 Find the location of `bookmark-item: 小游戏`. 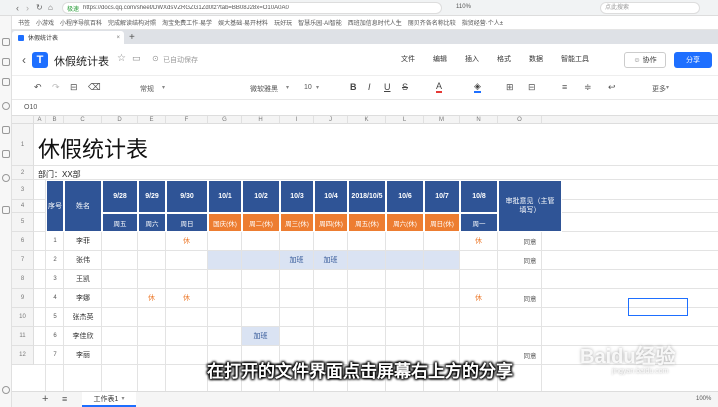

bookmark-item: 小游戏 is located at coordinates (45, 22).